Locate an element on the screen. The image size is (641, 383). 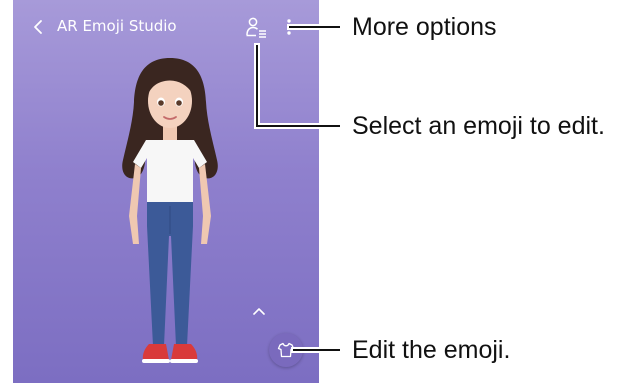
back-button is located at coordinates (38, 27).